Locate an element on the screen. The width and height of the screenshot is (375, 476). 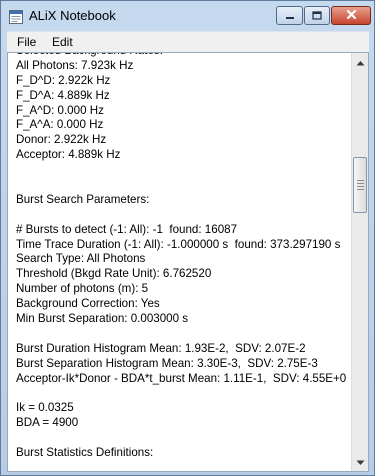
notebook-line: F_D^D: 2.922k Hz is located at coordinates (63, 80).